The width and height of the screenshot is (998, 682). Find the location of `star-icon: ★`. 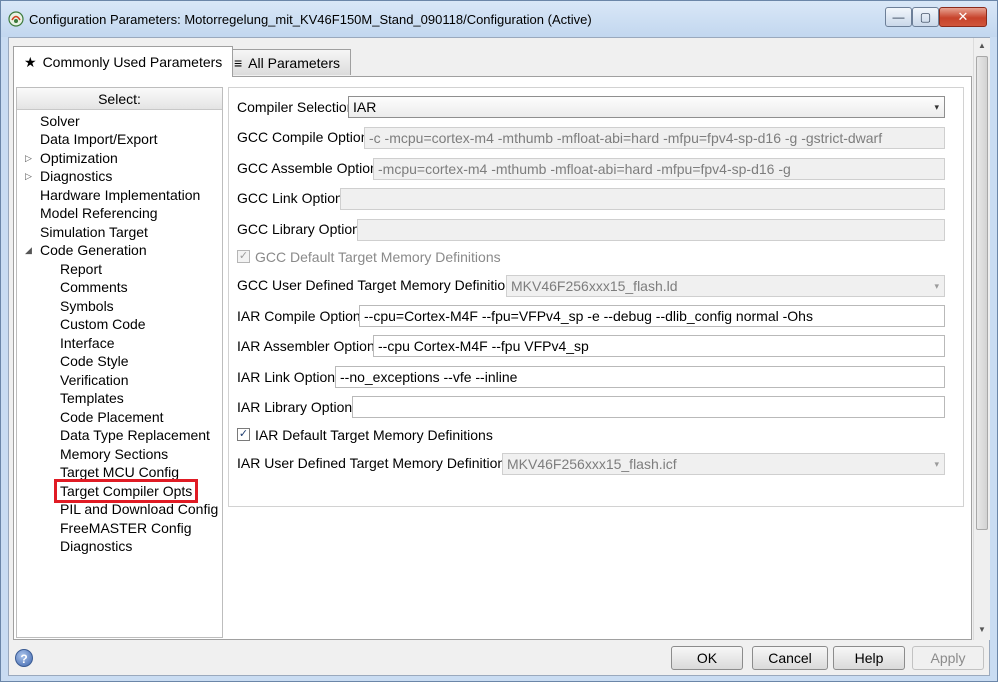

star-icon: ★ is located at coordinates (30, 61).